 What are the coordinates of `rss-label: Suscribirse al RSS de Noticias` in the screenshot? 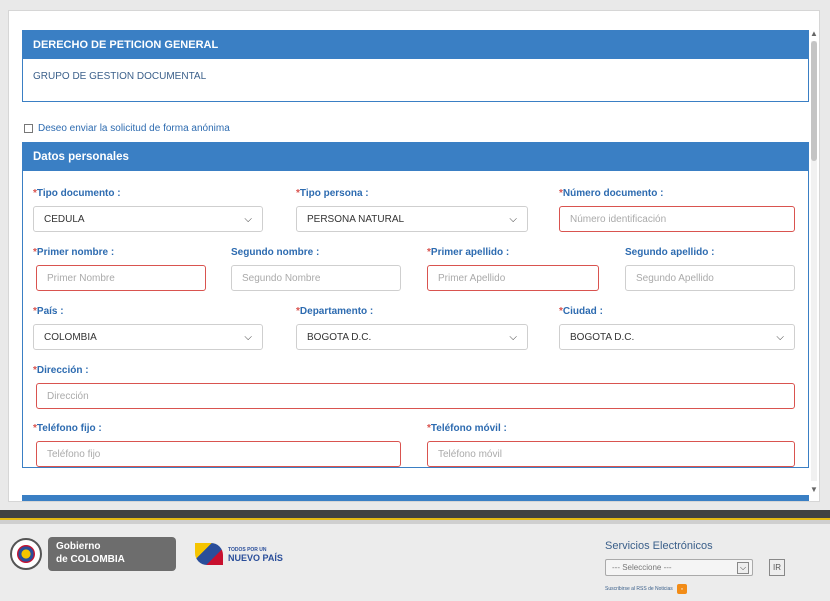 It's located at (639, 589).